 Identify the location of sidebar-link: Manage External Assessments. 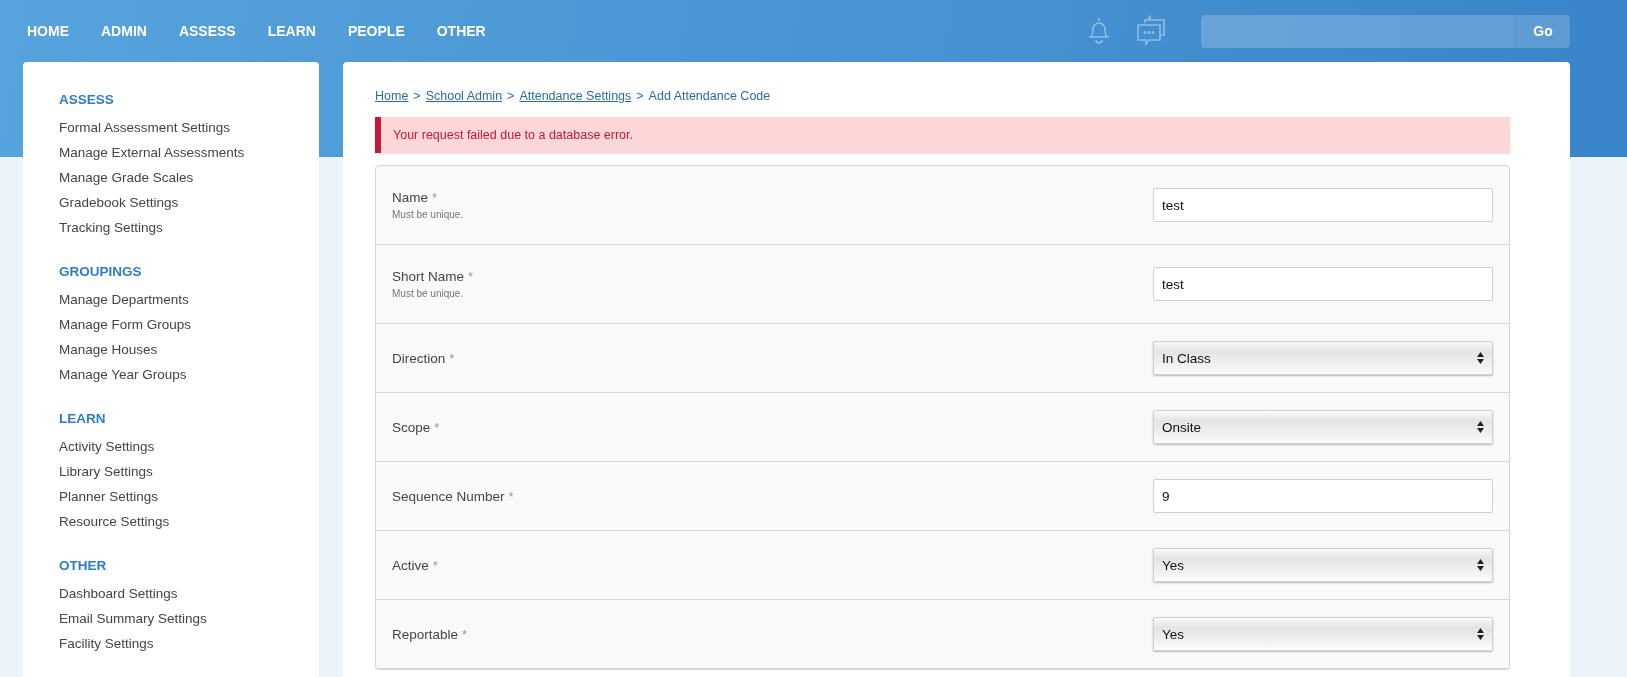
(152, 152).